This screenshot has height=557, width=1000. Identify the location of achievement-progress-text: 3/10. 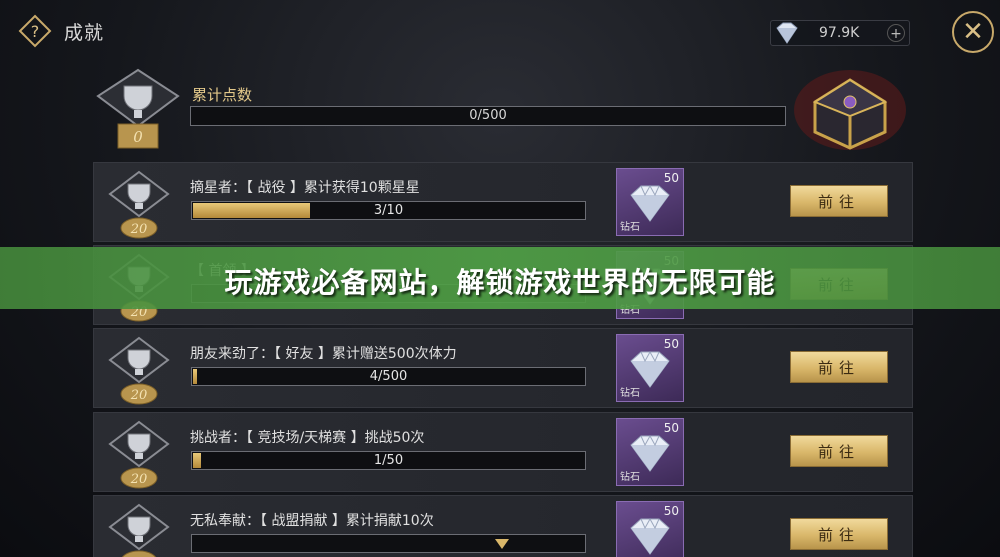
(388, 210).